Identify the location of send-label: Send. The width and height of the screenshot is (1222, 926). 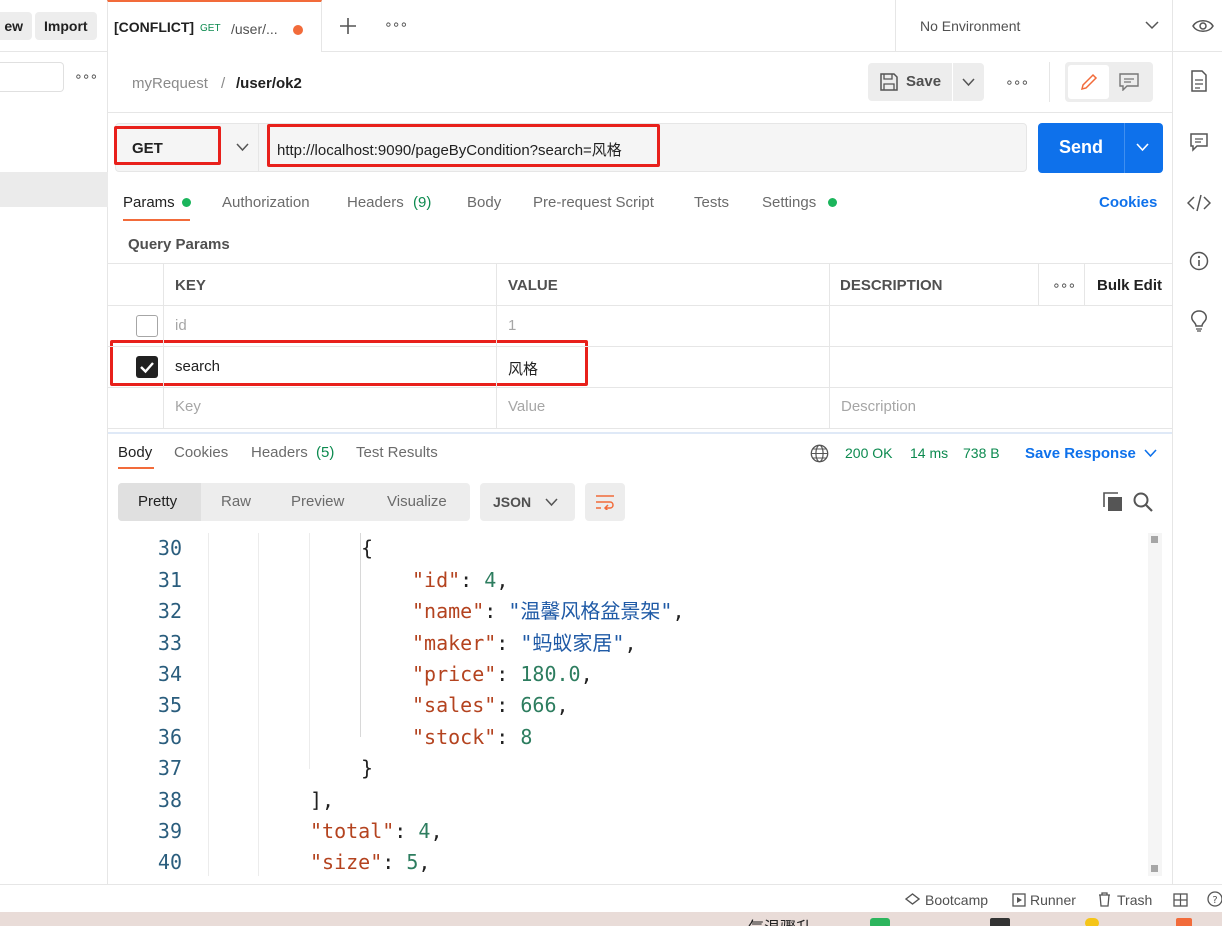
(1081, 147).